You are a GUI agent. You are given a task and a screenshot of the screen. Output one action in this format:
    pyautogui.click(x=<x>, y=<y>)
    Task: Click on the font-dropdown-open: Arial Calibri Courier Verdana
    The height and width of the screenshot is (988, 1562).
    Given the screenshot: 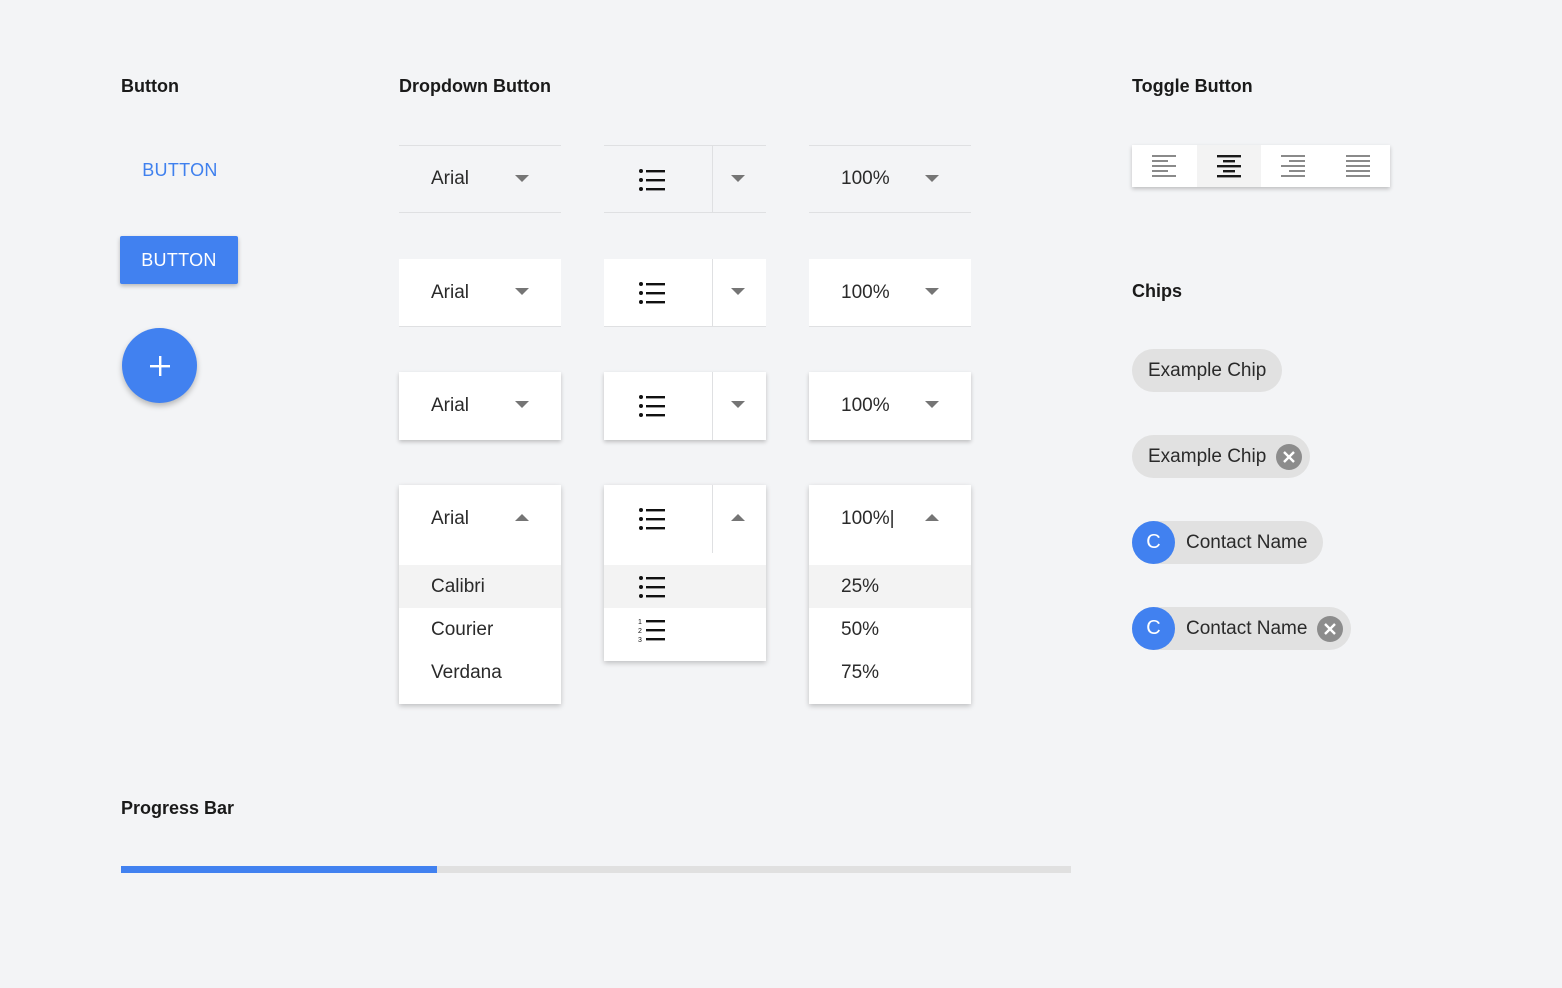 What is the action you would take?
    pyautogui.click(x=480, y=594)
    